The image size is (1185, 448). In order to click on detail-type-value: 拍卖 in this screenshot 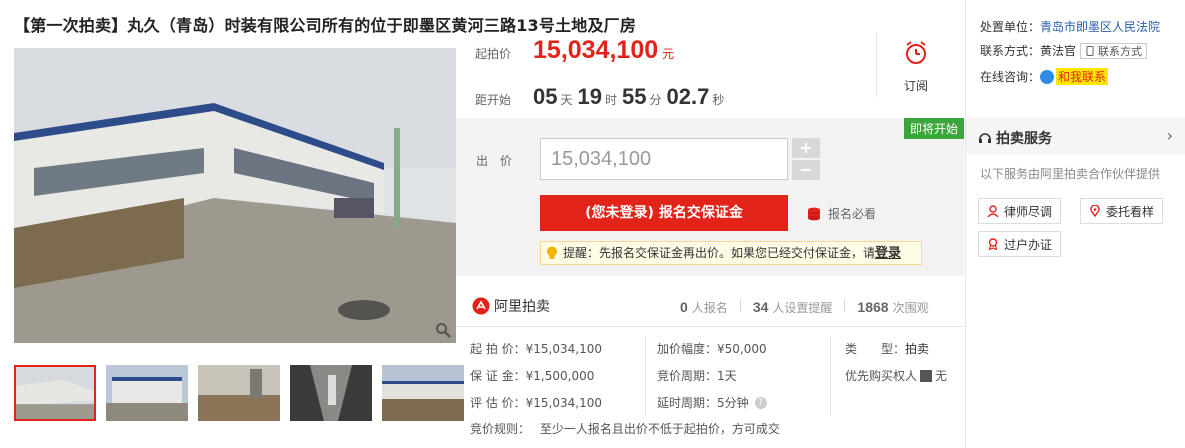, I will do `click(917, 349)`.